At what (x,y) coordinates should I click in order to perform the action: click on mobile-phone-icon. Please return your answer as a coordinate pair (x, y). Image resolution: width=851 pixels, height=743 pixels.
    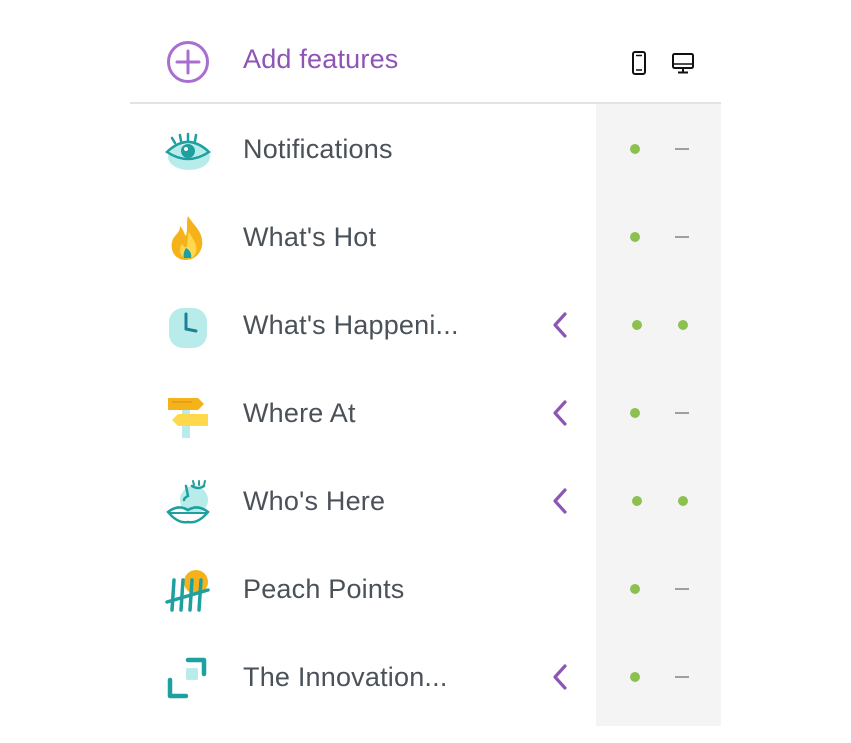
    Looking at the image, I should click on (639, 63).